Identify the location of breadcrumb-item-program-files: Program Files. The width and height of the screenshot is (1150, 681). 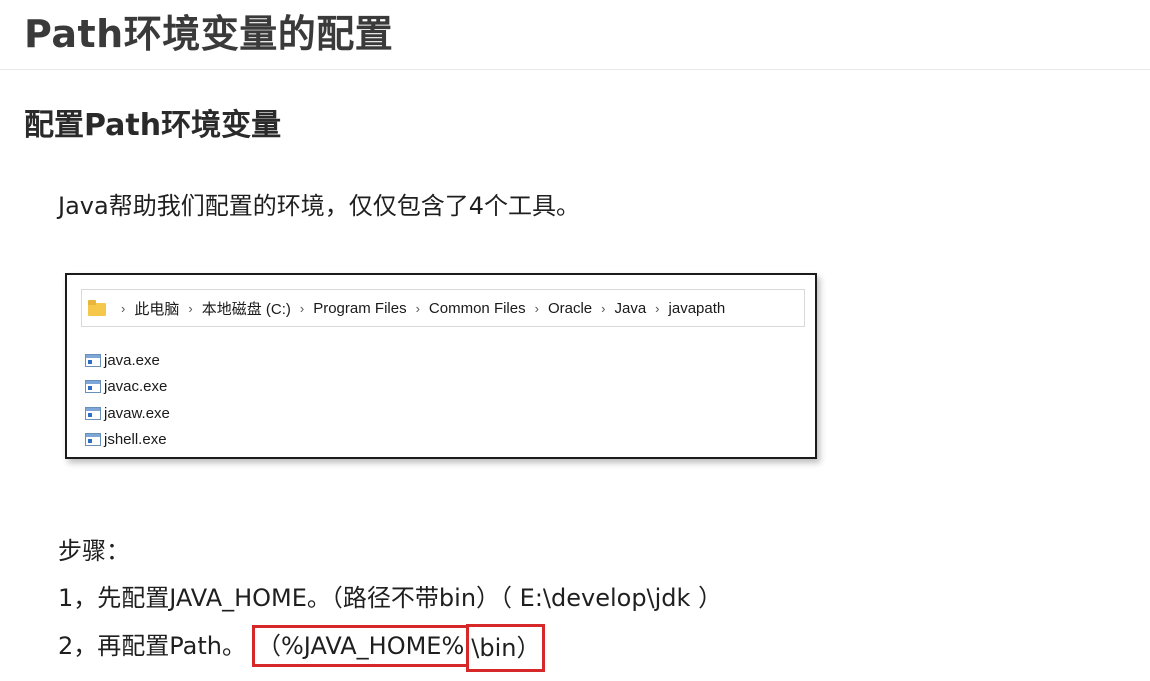
(359, 308).